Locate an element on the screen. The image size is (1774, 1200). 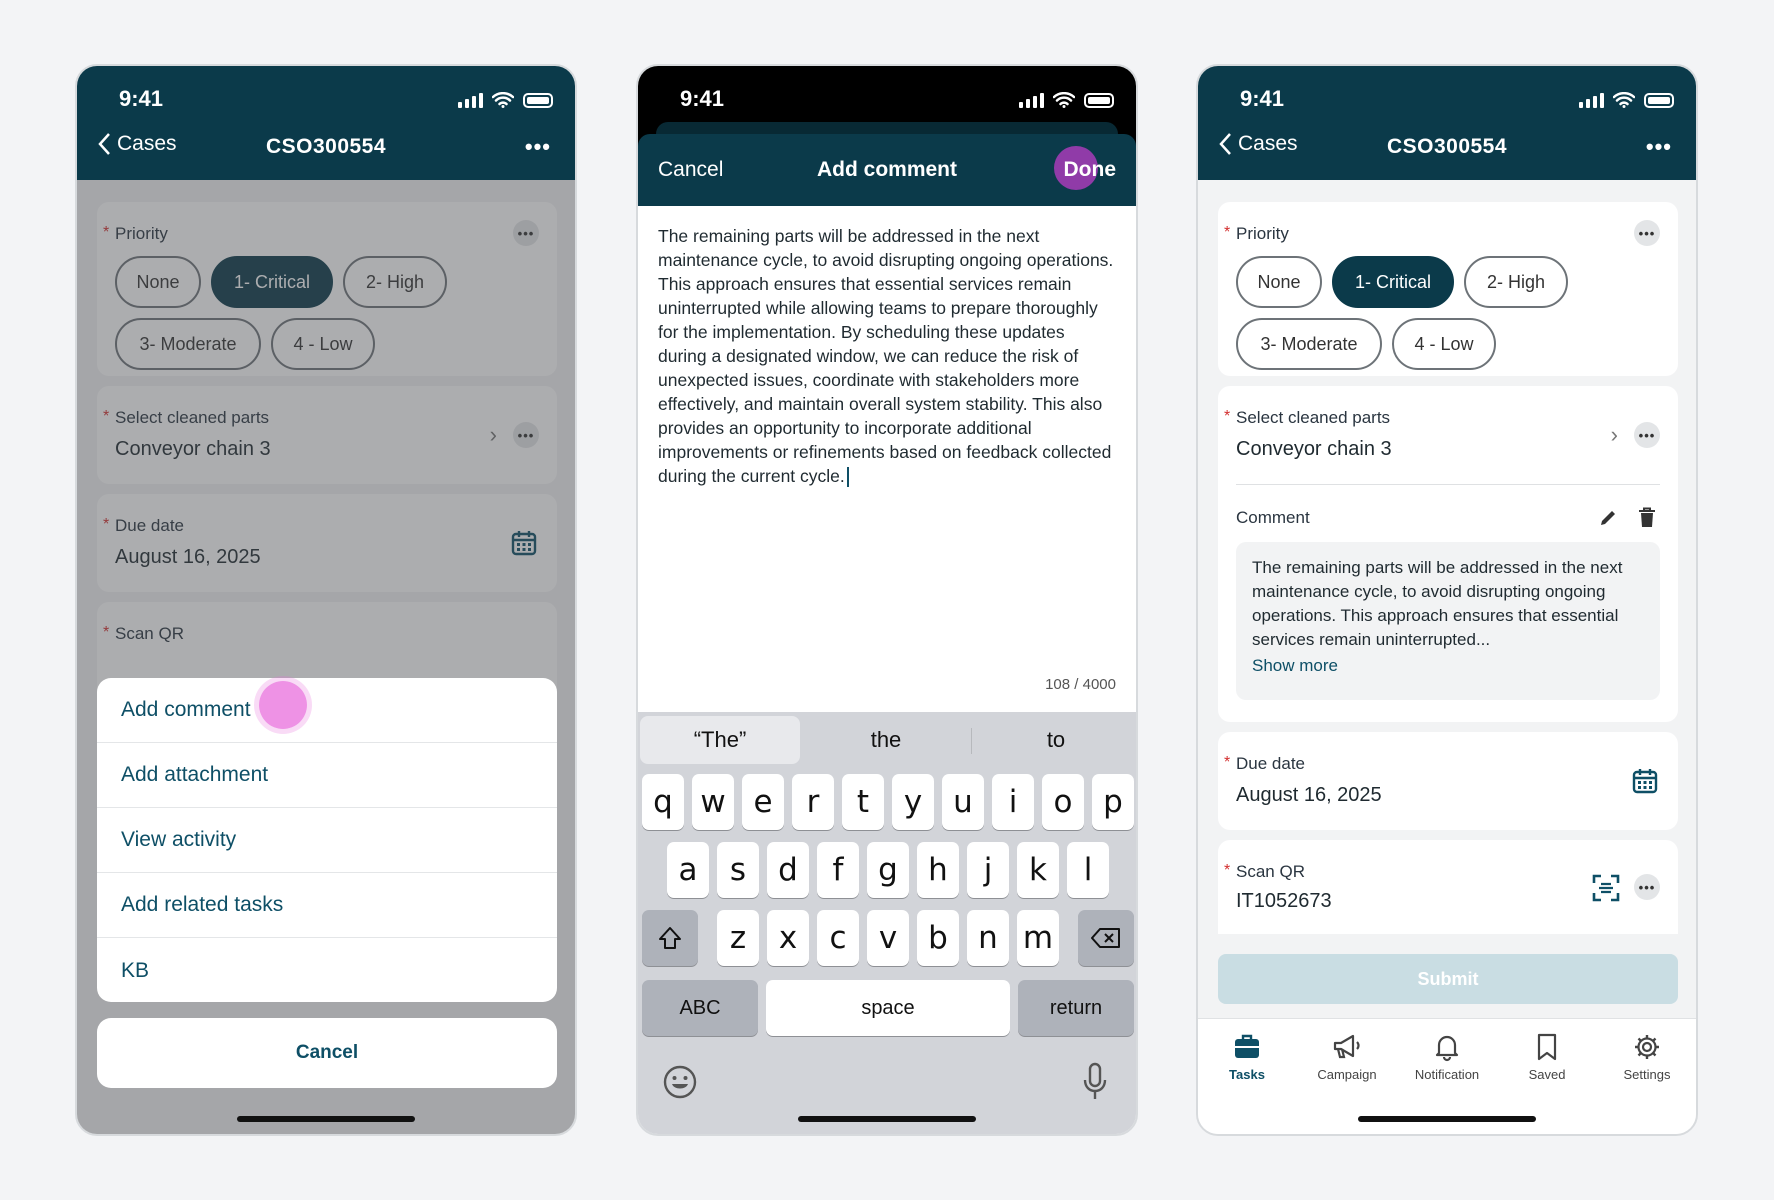
suggestion-2: the is located at coordinates (886, 740).